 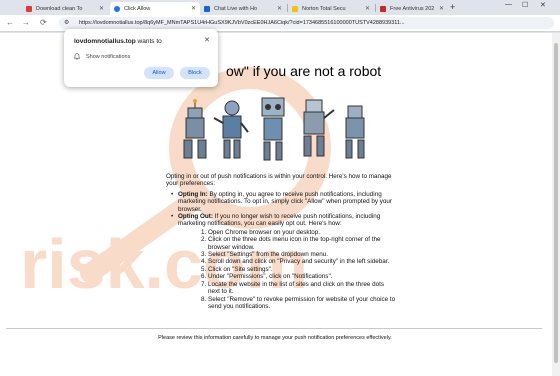 What do you see at coordinates (543, 5) in the screenshot?
I see `window-close-icon: ✕` at bounding box center [543, 5].